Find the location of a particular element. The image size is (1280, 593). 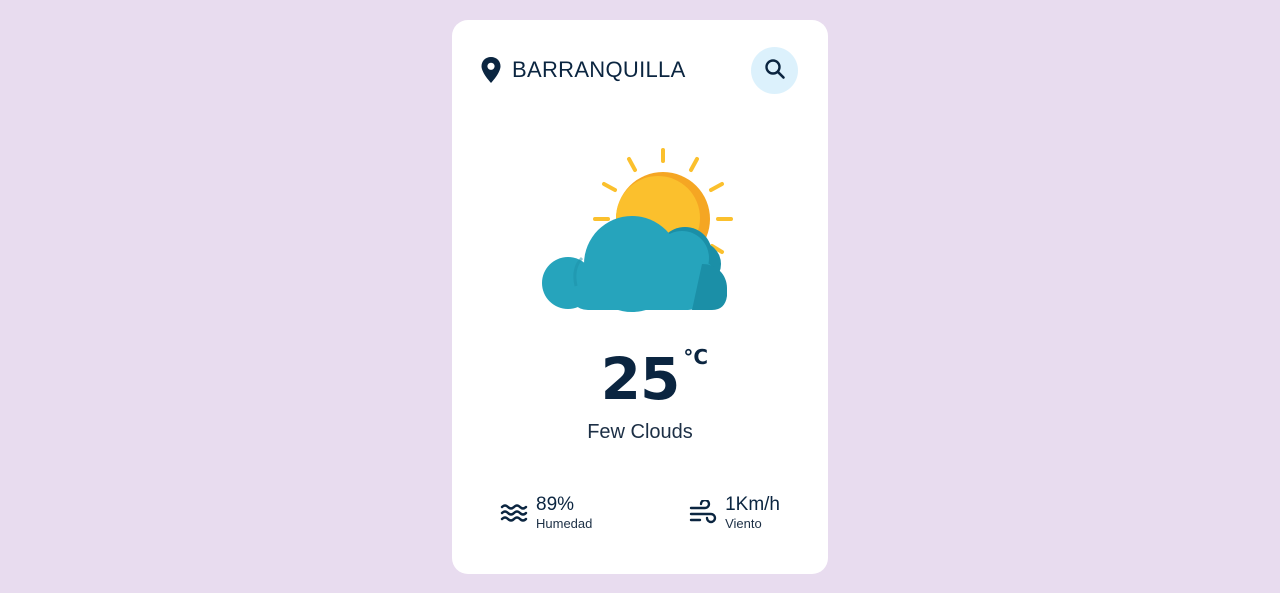

humidity-text: 89% Humedad is located at coordinates (564, 513).